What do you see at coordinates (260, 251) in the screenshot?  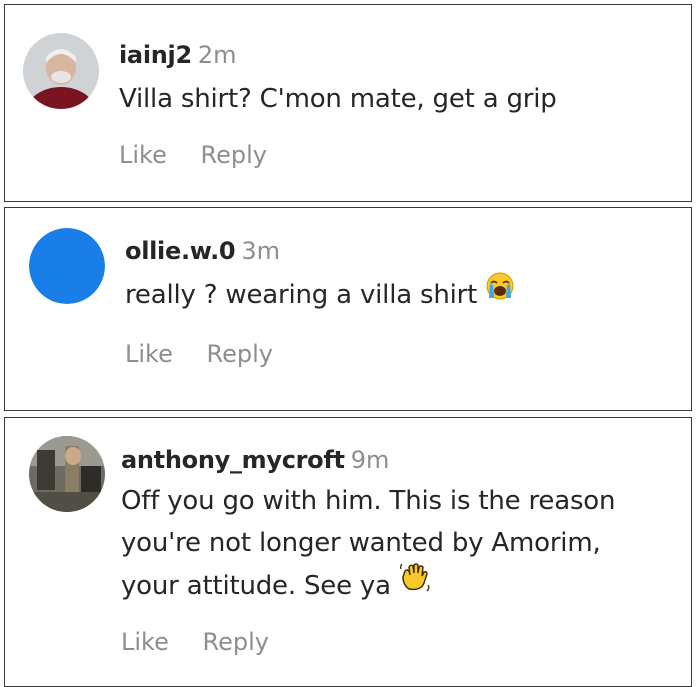 I see `timestamp: 3m` at bounding box center [260, 251].